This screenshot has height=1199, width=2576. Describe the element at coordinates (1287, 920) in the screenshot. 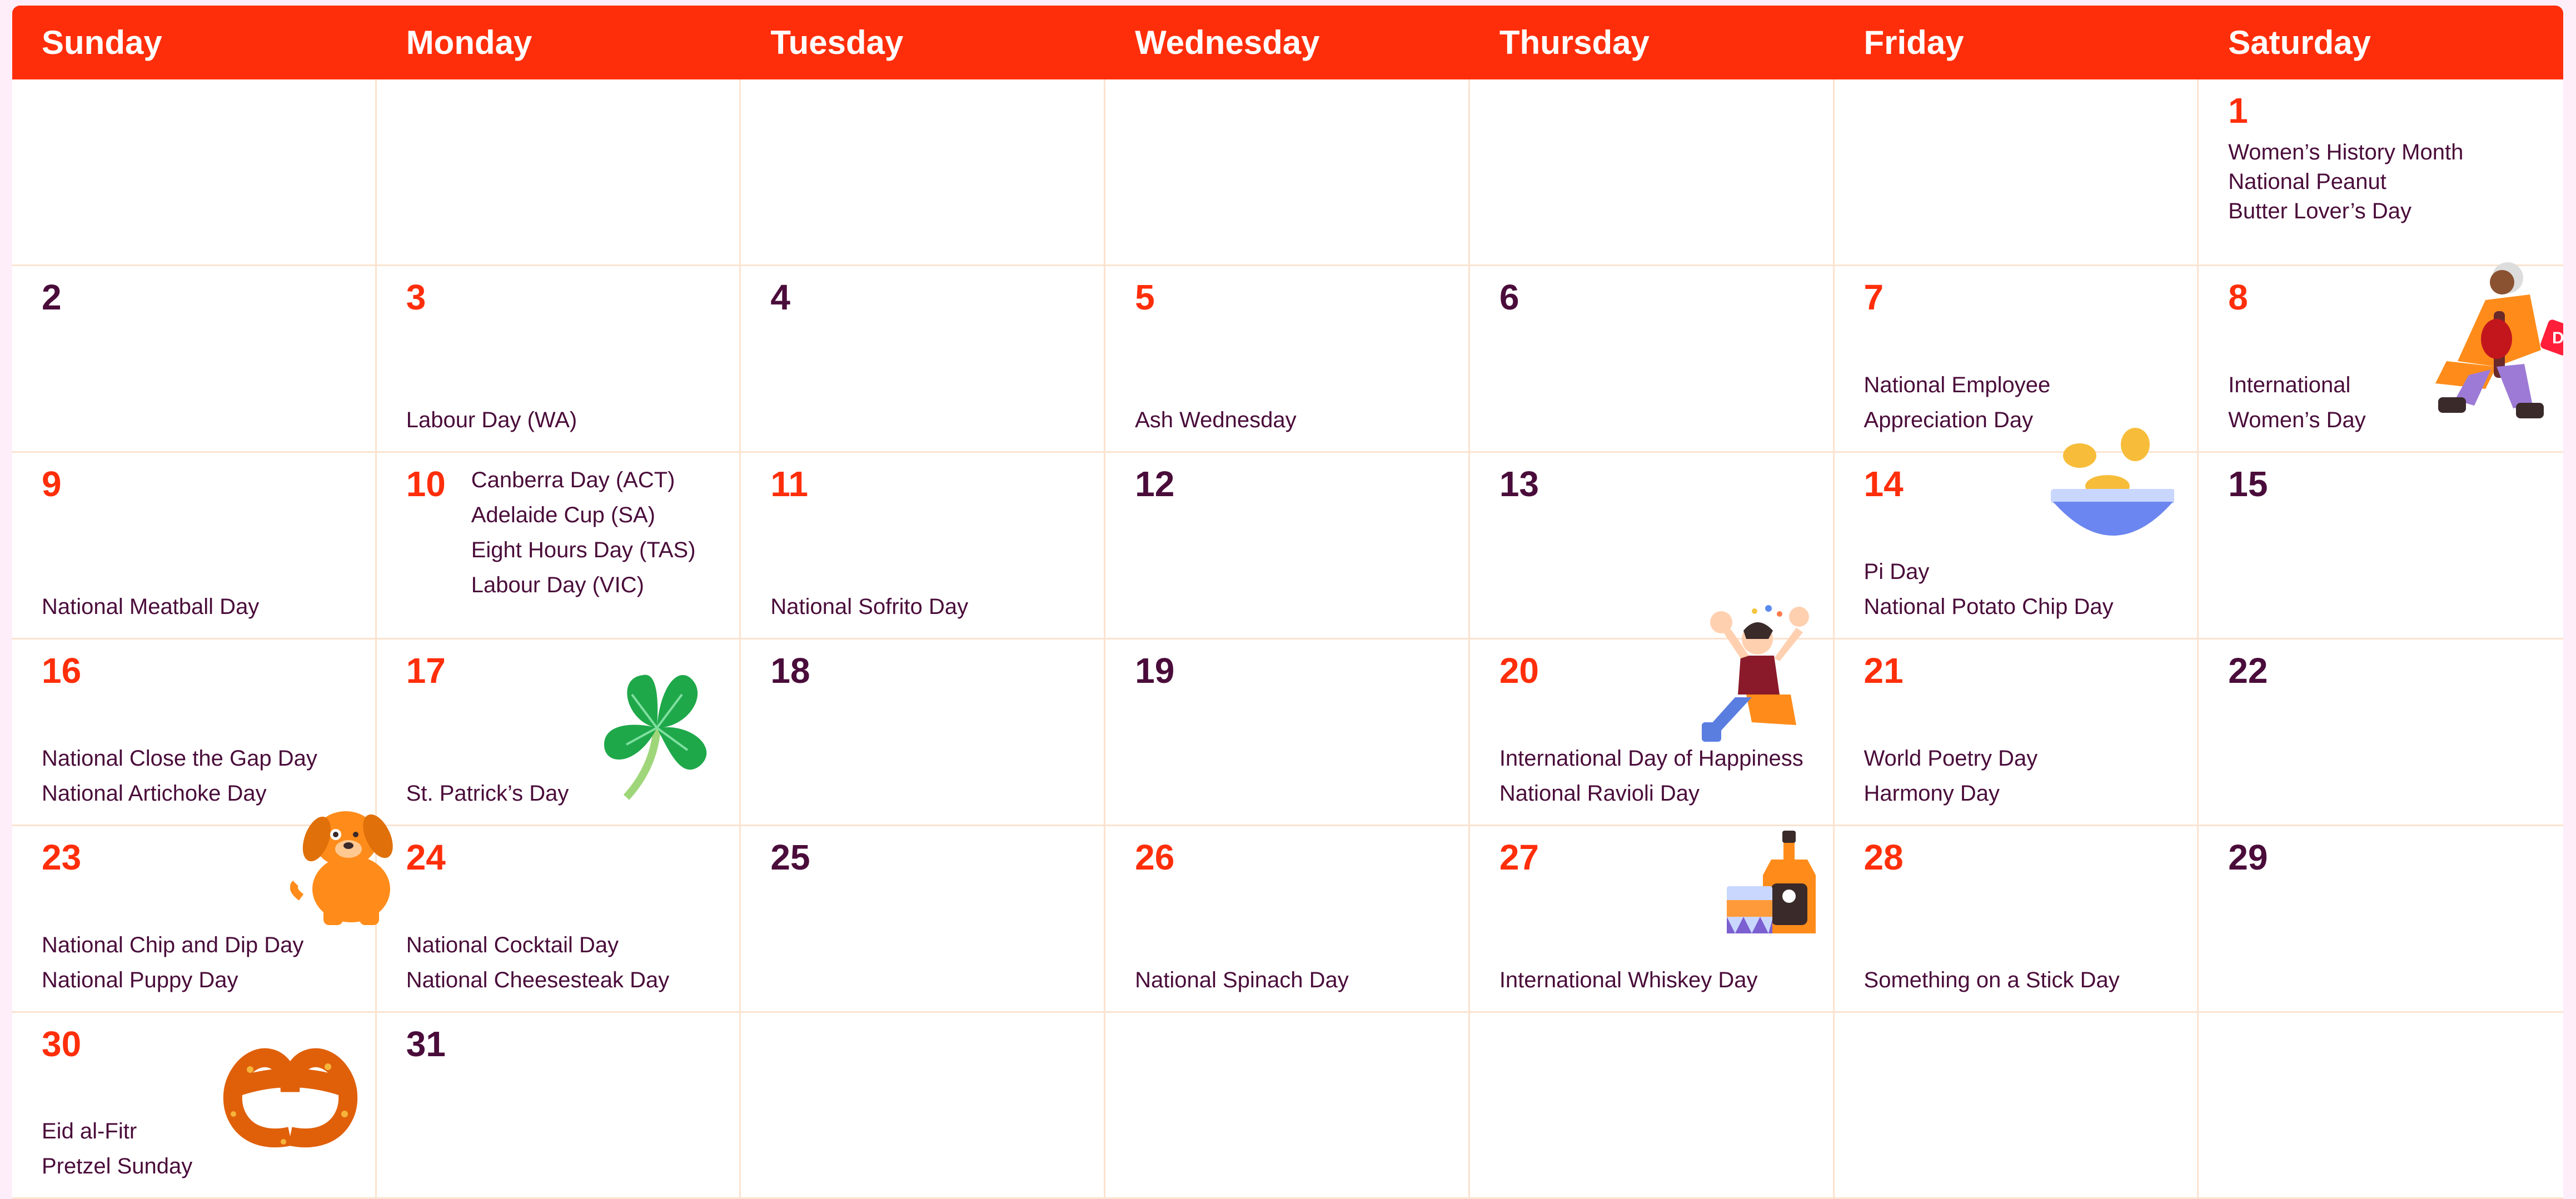

I see `day-cell: 26 National Spinach Day` at that location.